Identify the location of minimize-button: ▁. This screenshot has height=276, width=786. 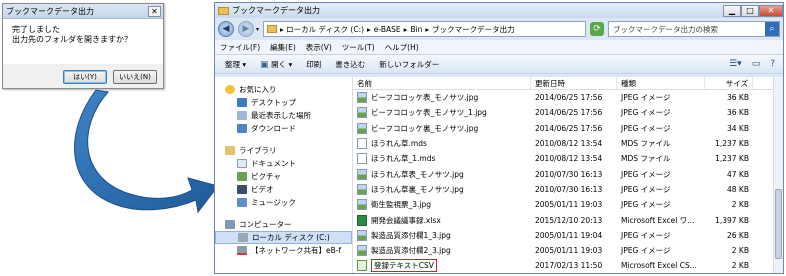
(732, 10).